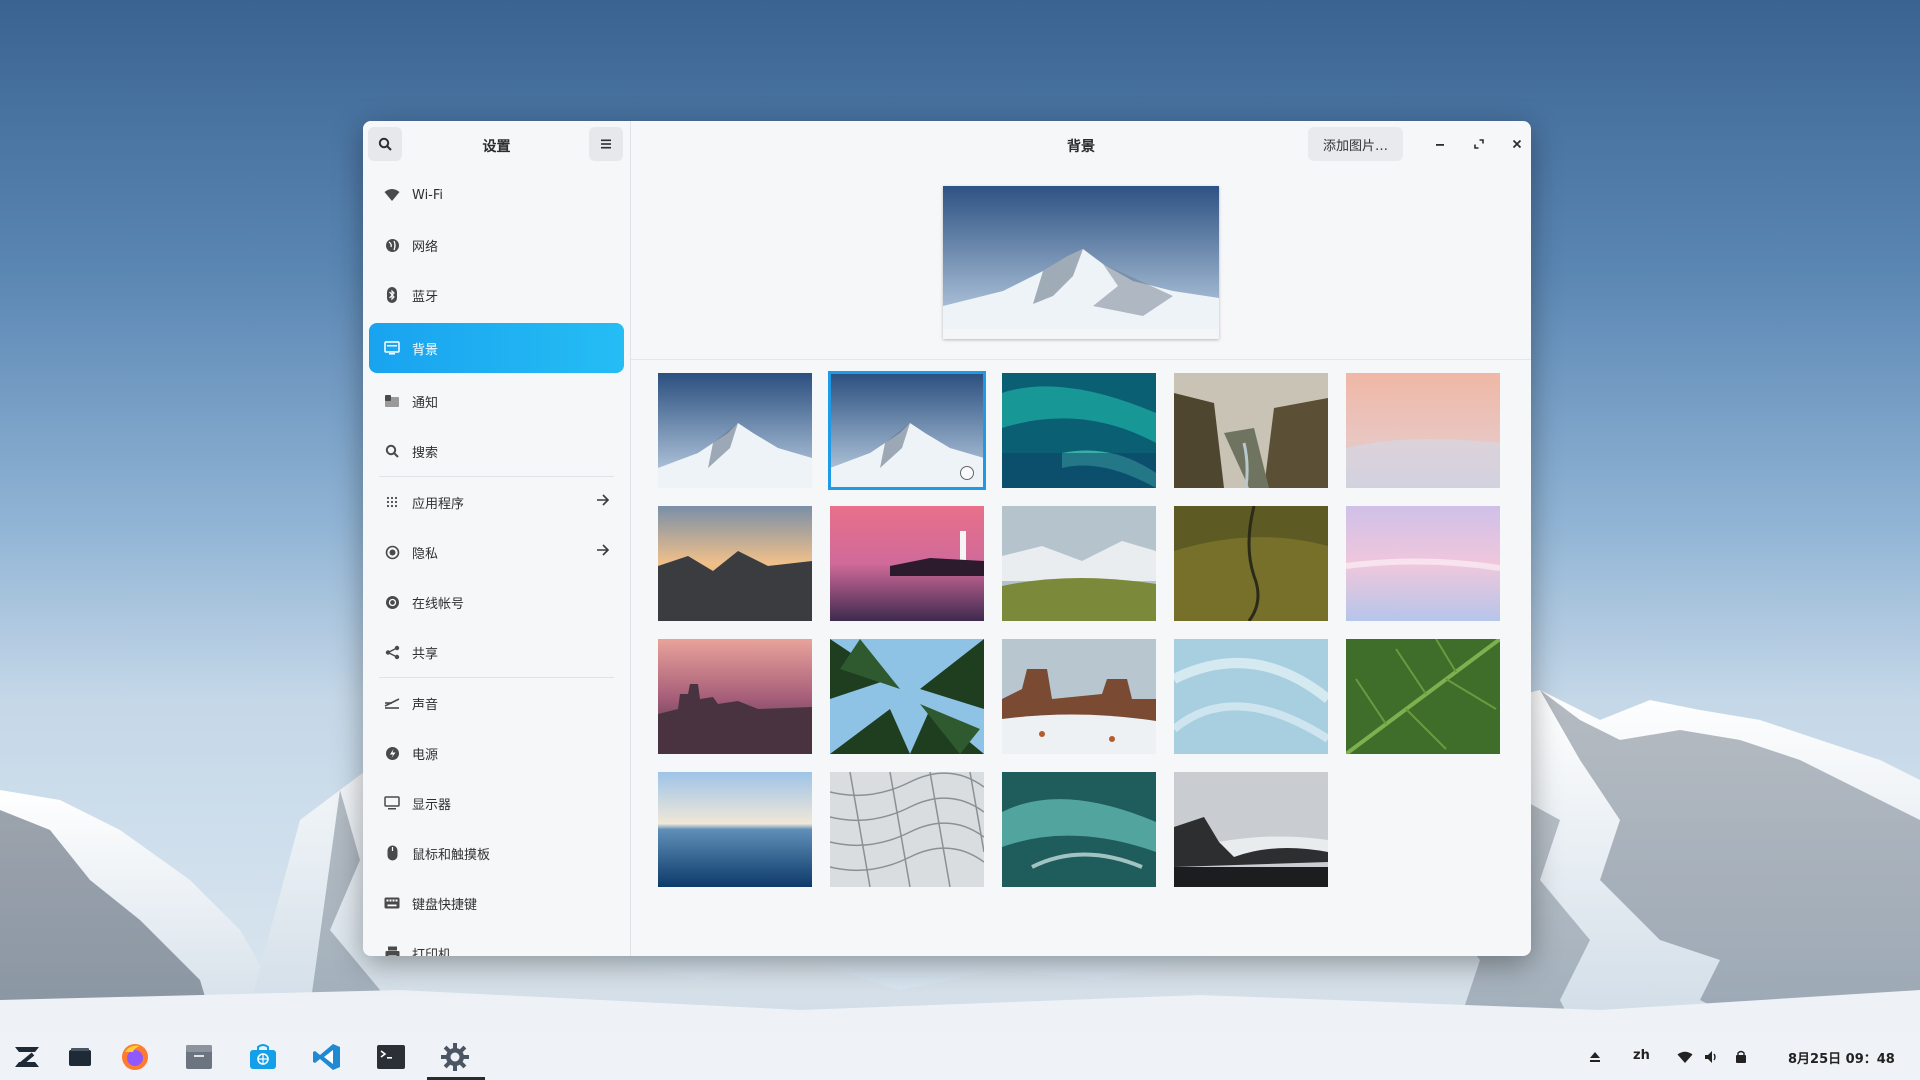 This screenshot has height=1080, width=1920. I want to click on sidebar-item-display: 显示器, so click(496, 803).